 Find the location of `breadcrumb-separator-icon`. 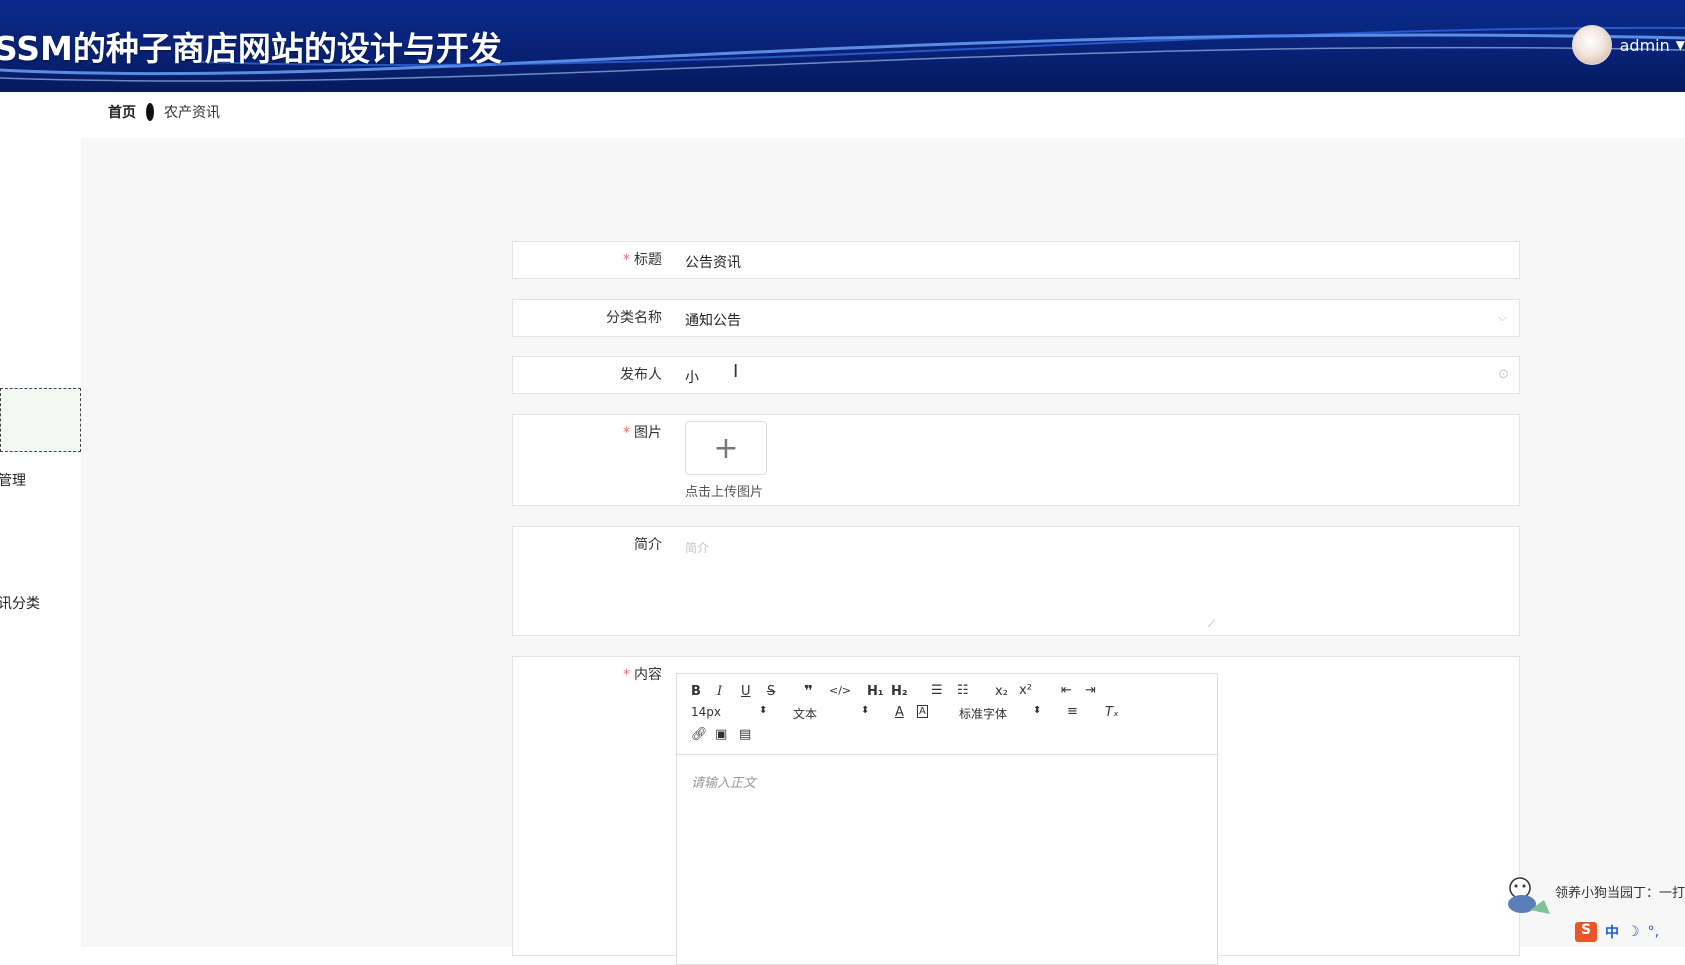

breadcrumb-separator-icon is located at coordinates (150, 112).